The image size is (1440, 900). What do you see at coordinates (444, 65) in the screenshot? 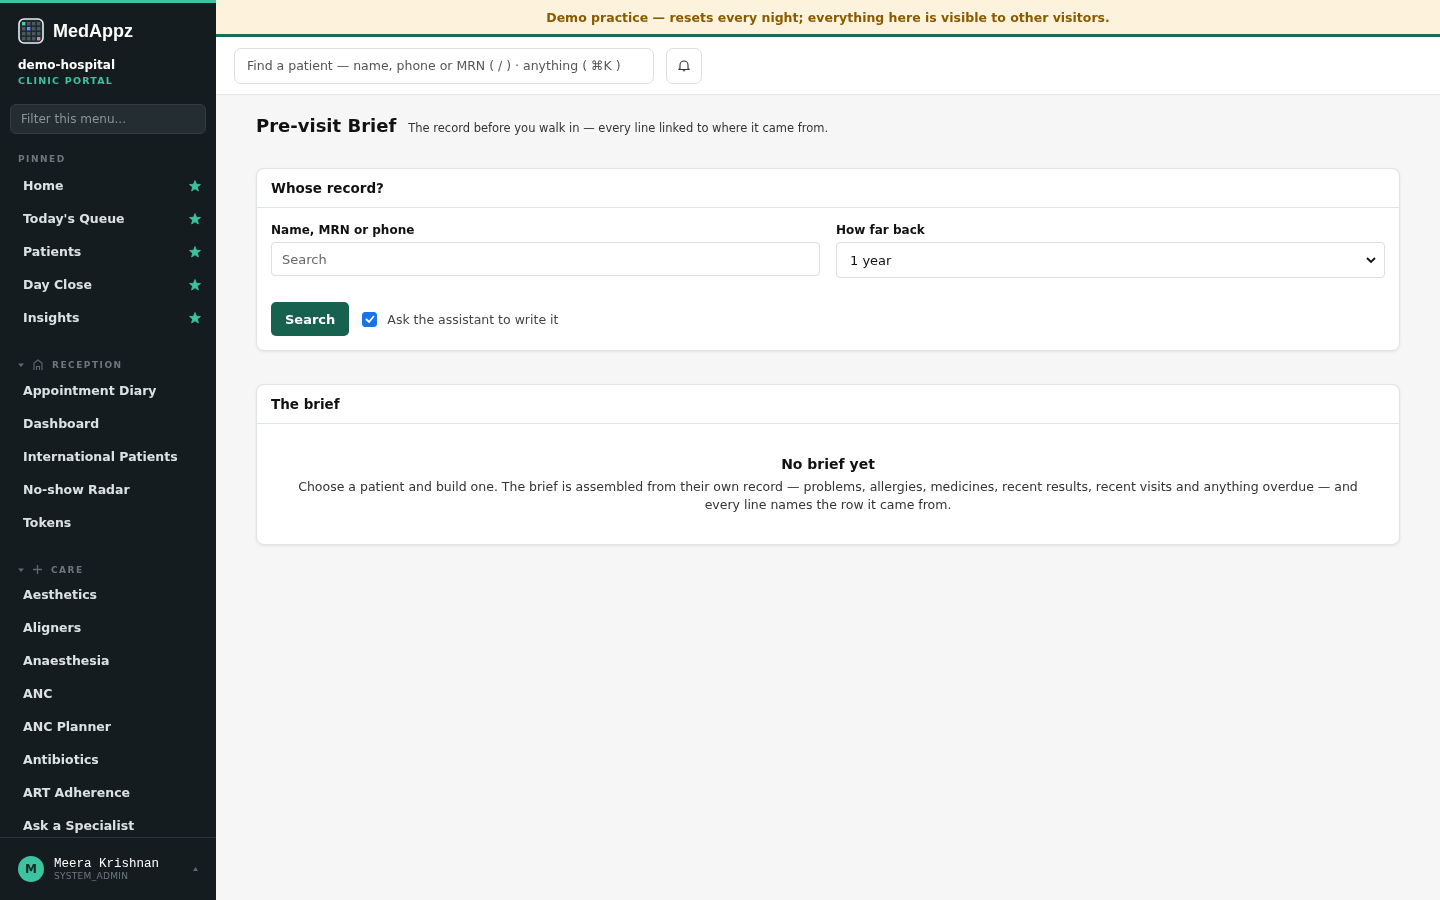
I see `patient-search-field: Find a patient — name, phone or MRN ( / ) · anything ( ⌘K )` at bounding box center [444, 65].